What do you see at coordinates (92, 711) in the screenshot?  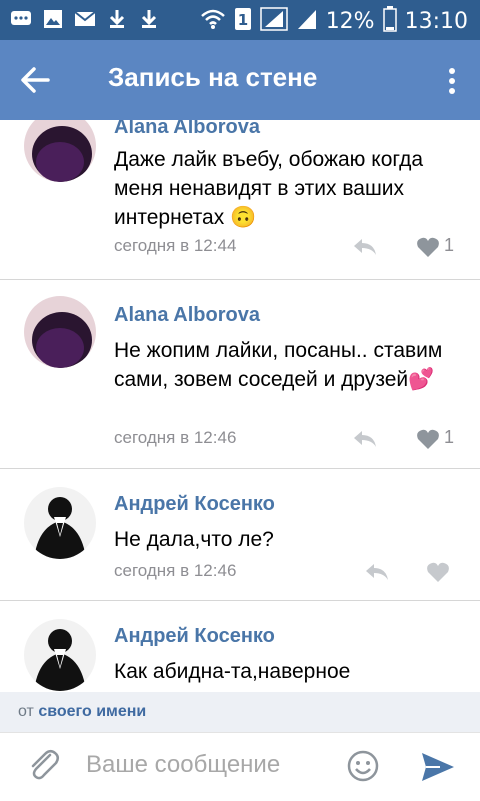 I see `post-as-link: своего имени` at bounding box center [92, 711].